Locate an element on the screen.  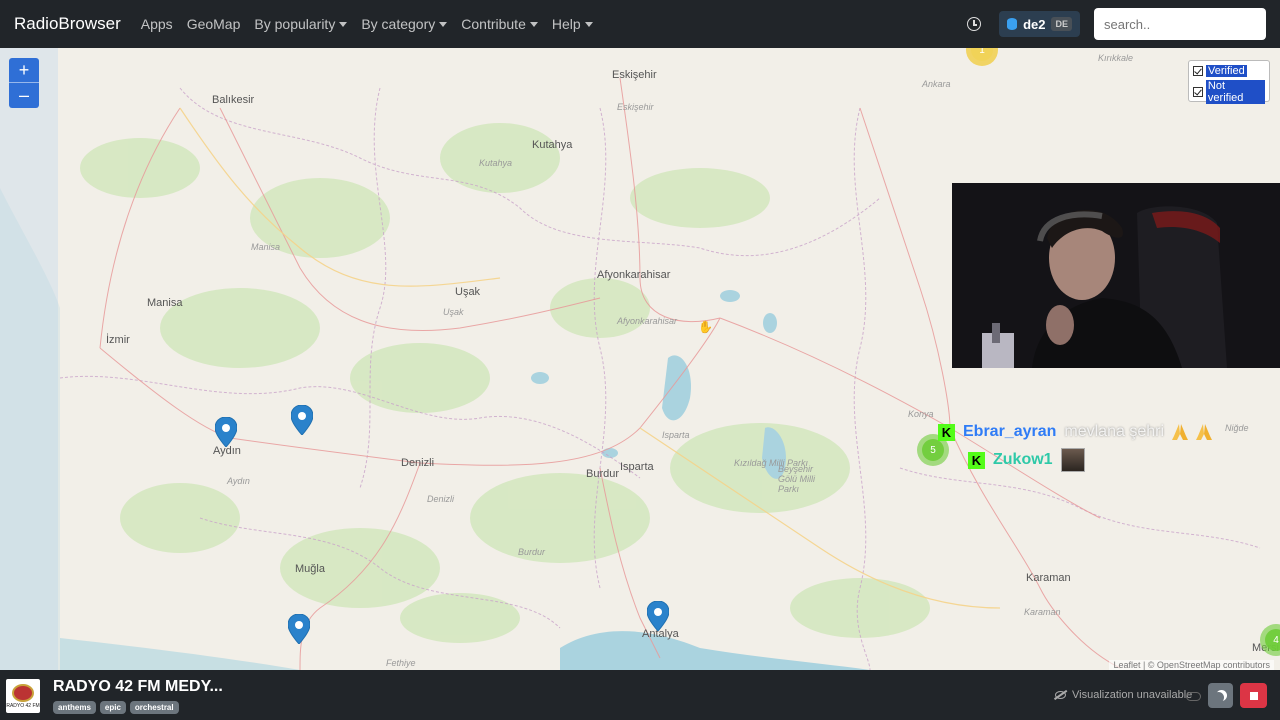
filter-not-verified-label: Not verified is located at coordinates (1235, 92).